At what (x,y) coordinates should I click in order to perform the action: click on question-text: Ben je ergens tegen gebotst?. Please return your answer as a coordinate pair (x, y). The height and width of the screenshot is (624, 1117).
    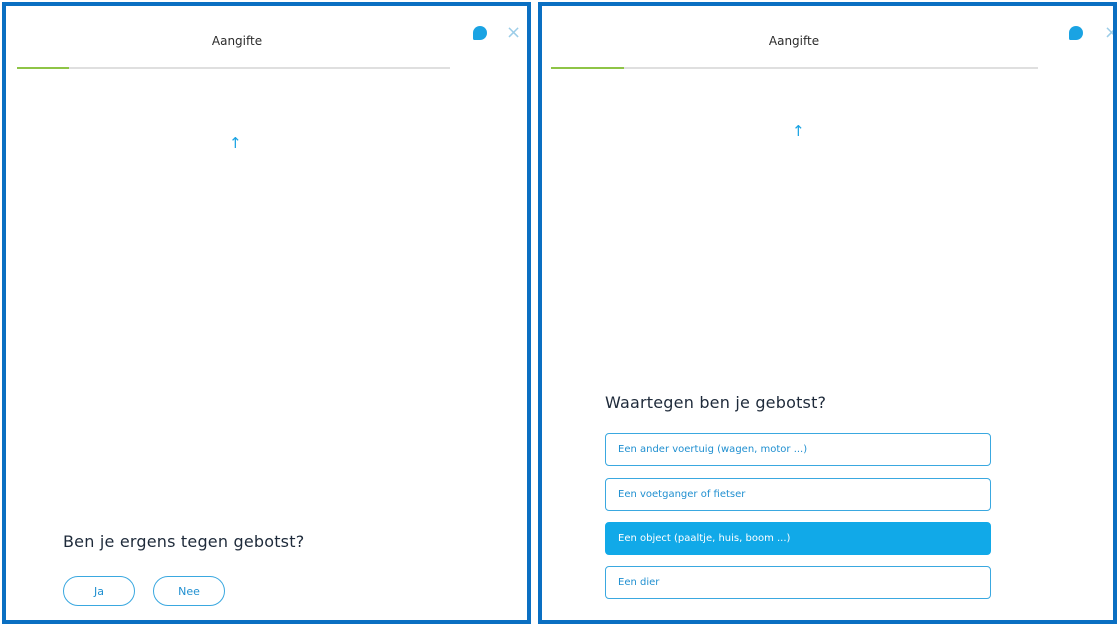
    Looking at the image, I should click on (184, 541).